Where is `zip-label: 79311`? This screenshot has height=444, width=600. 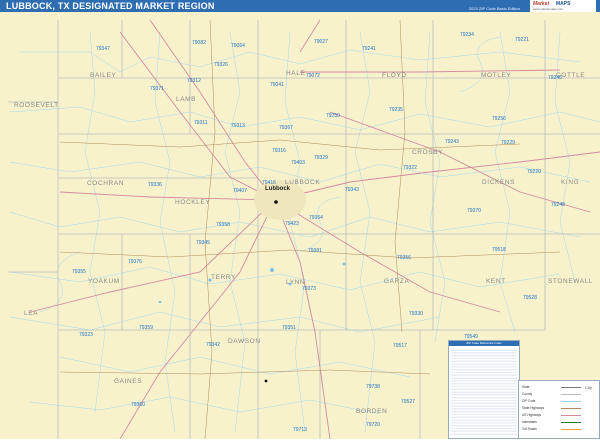 zip-label: 79311 is located at coordinates (201, 123).